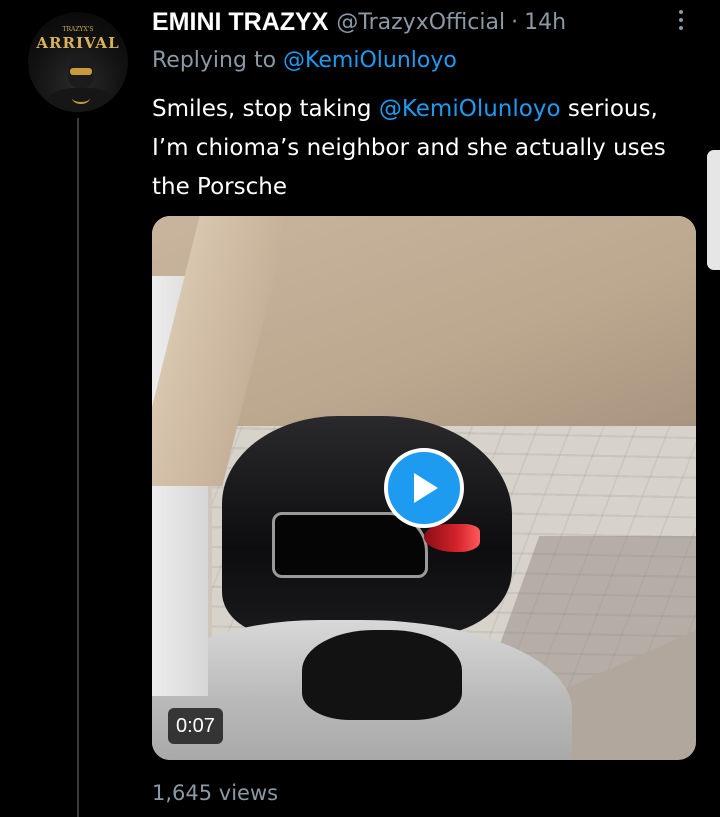  Describe the element at coordinates (78, 467) in the screenshot. I see `thread-line` at that location.